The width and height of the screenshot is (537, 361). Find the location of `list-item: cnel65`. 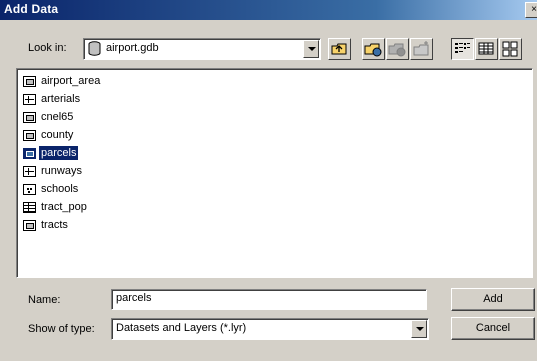

list-item: cnel65 is located at coordinates (49, 117).